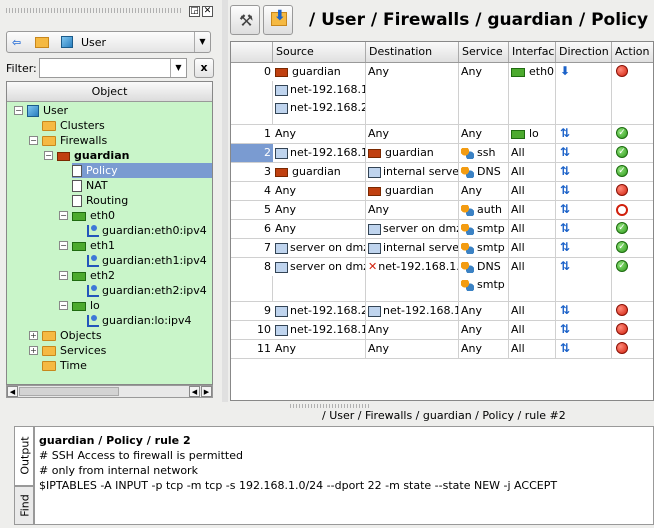 The width and height of the screenshot is (654, 528). What do you see at coordinates (532, 52) in the screenshot?
I see `column-header-interface: Interface` at bounding box center [532, 52].